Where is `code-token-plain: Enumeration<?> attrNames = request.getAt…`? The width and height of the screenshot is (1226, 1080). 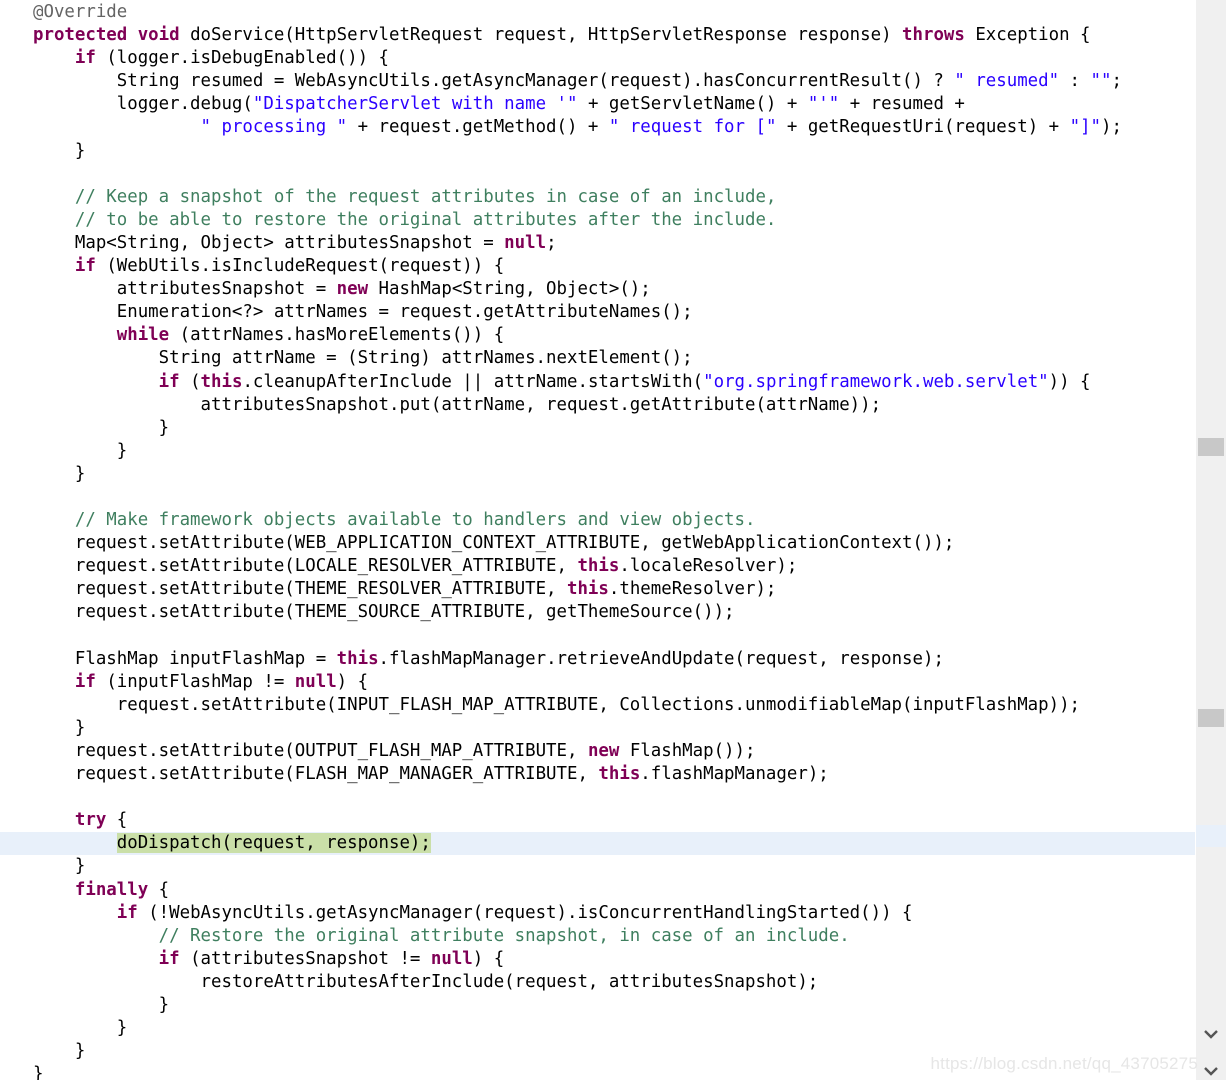
code-token-plain: Enumeration<?> attrNames = request.getAt… is located at coordinates (404, 312).